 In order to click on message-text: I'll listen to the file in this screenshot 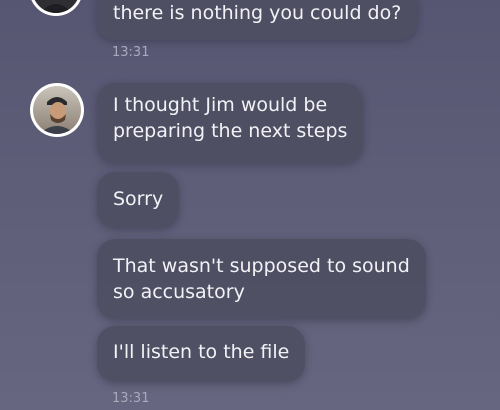, I will do `click(201, 352)`.